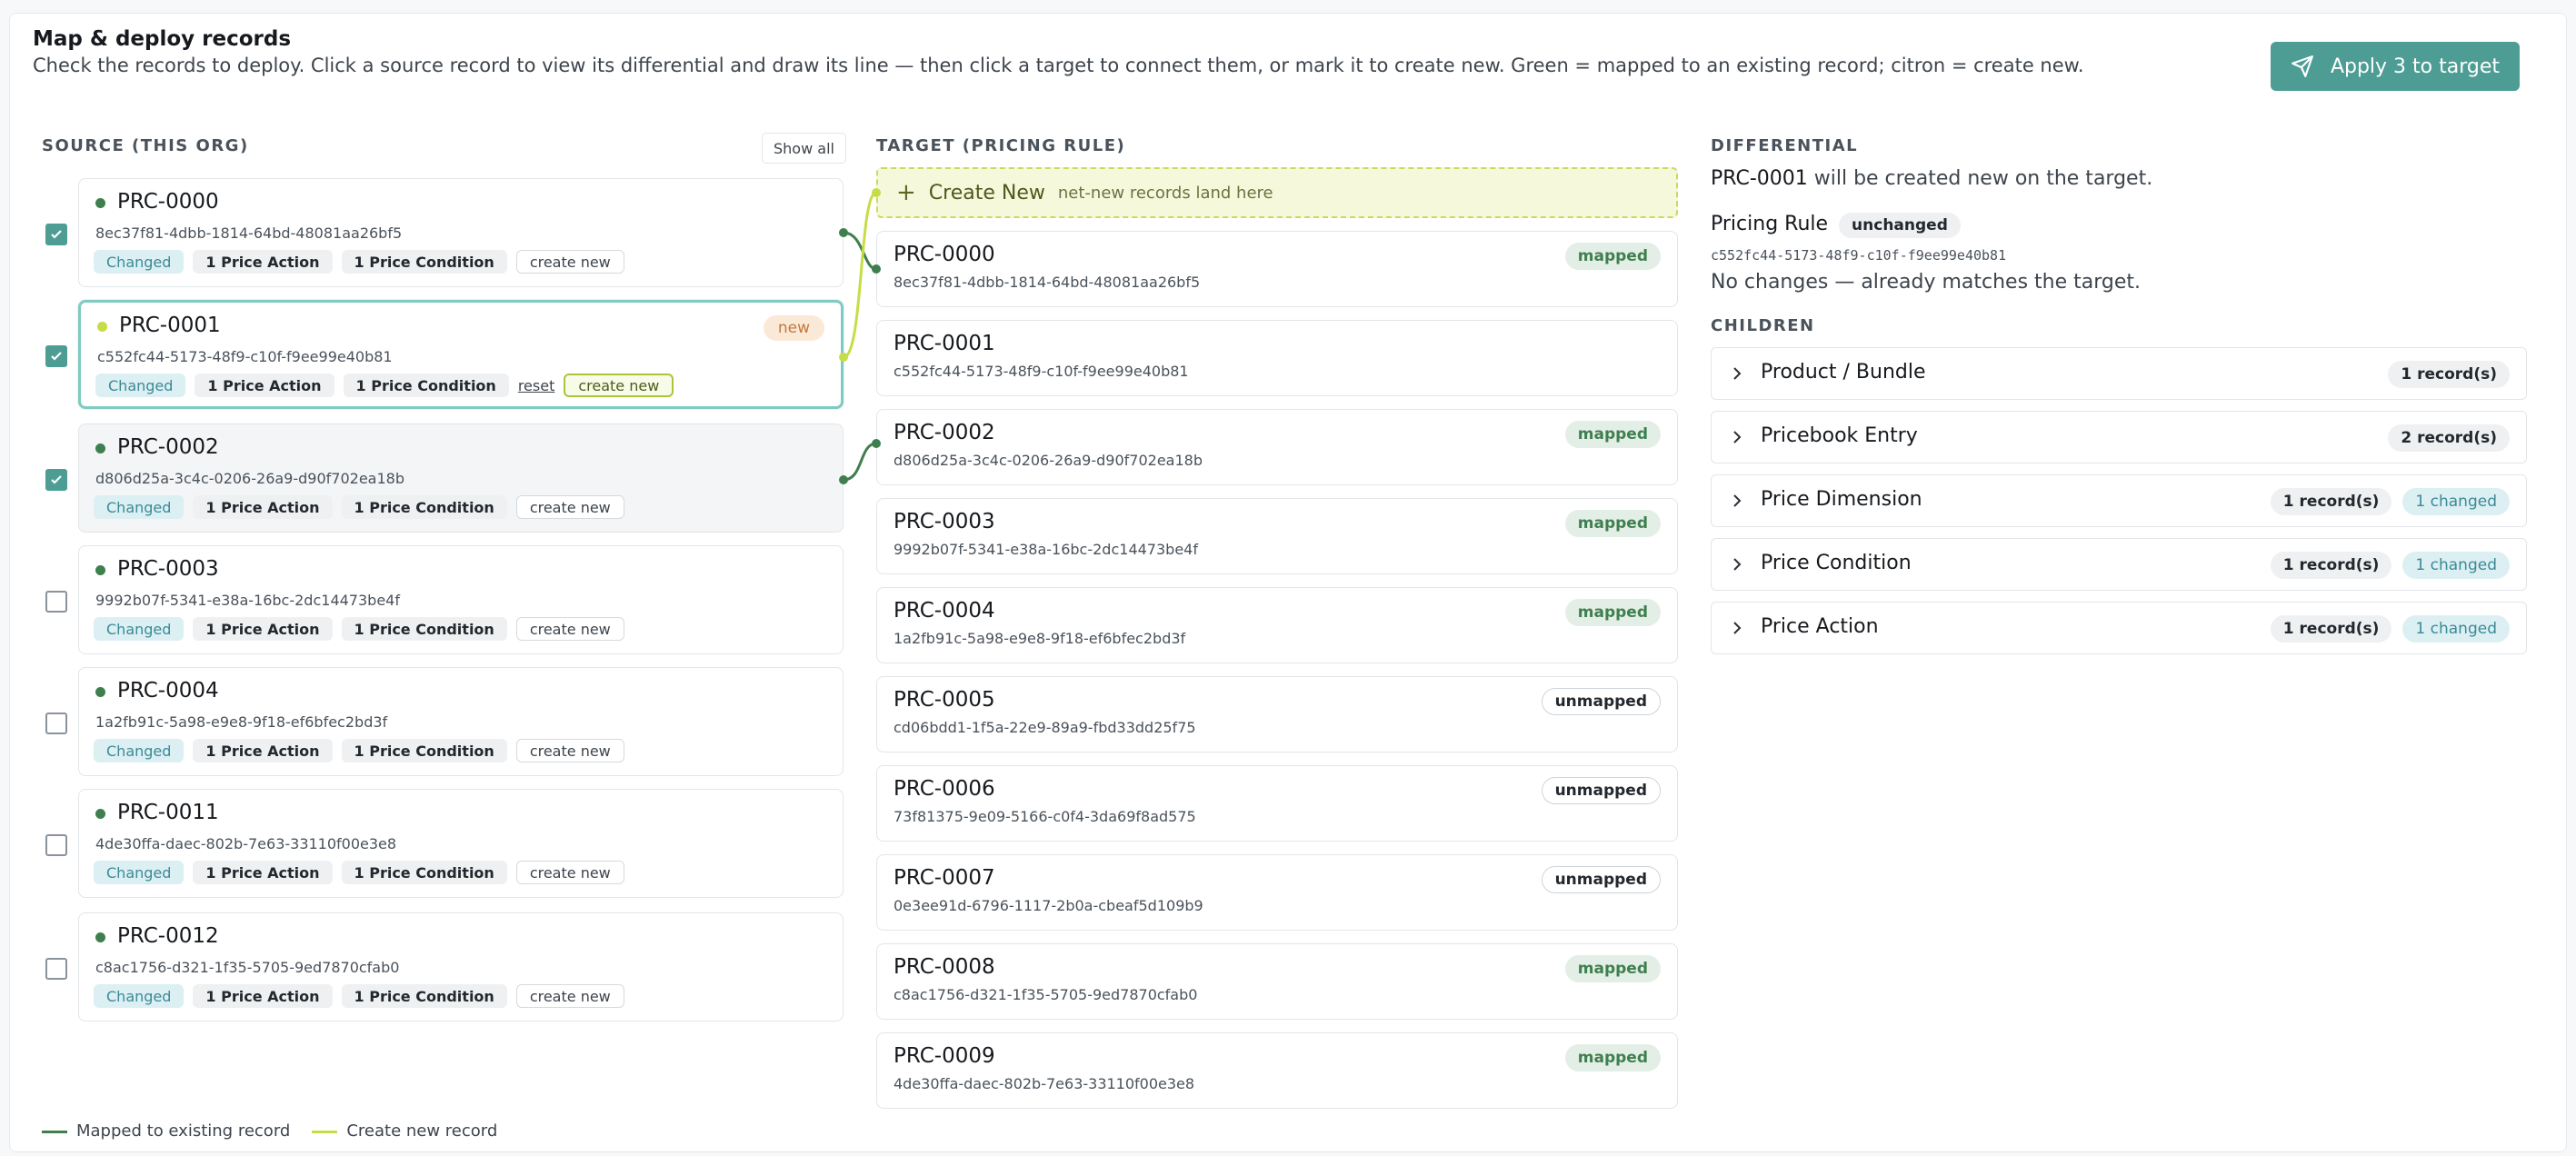 The width and height of the screenshot is (2576, 1156). Describe the element at coordinates (404, 1131) in the screenshot. I see `legend-create: Create new record` at that location.